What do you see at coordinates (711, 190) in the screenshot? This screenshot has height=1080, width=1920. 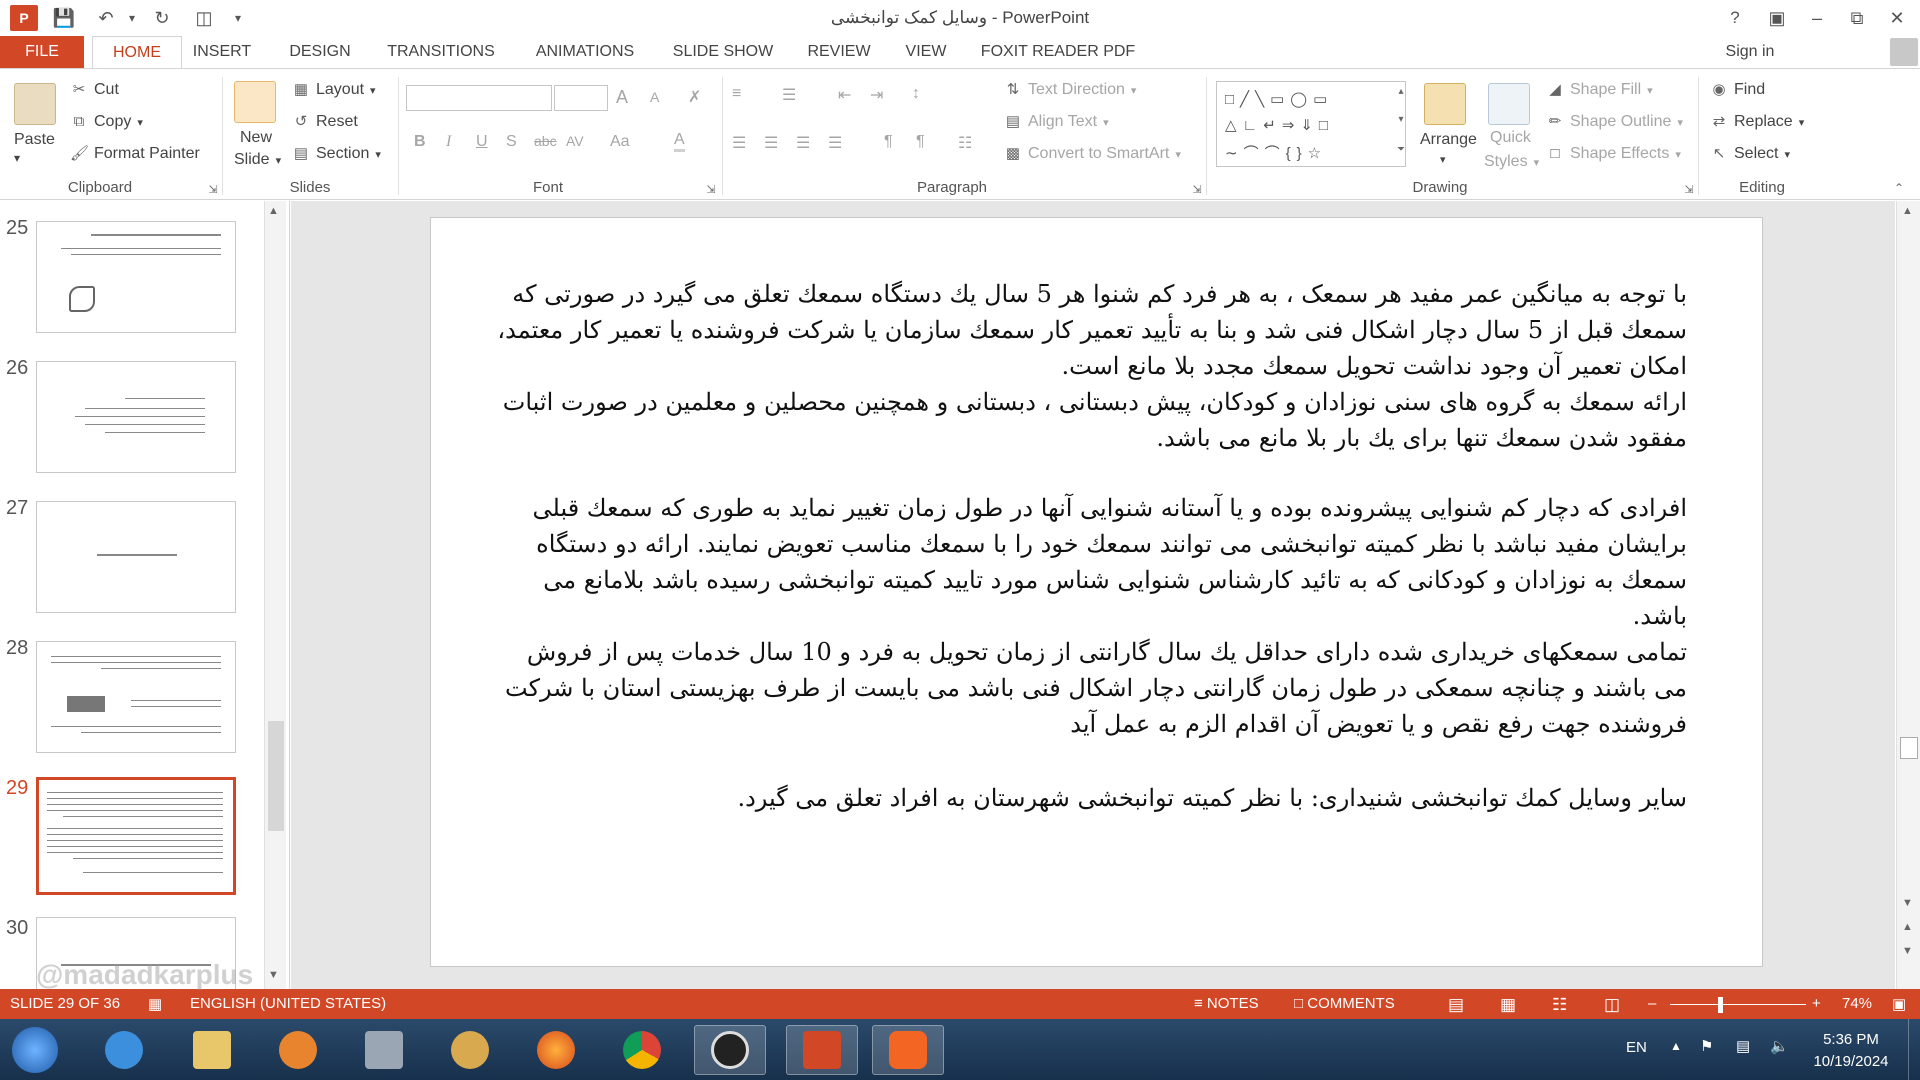 I see `font-launcher-icon: ⇲` at bounding box center [711, 190].